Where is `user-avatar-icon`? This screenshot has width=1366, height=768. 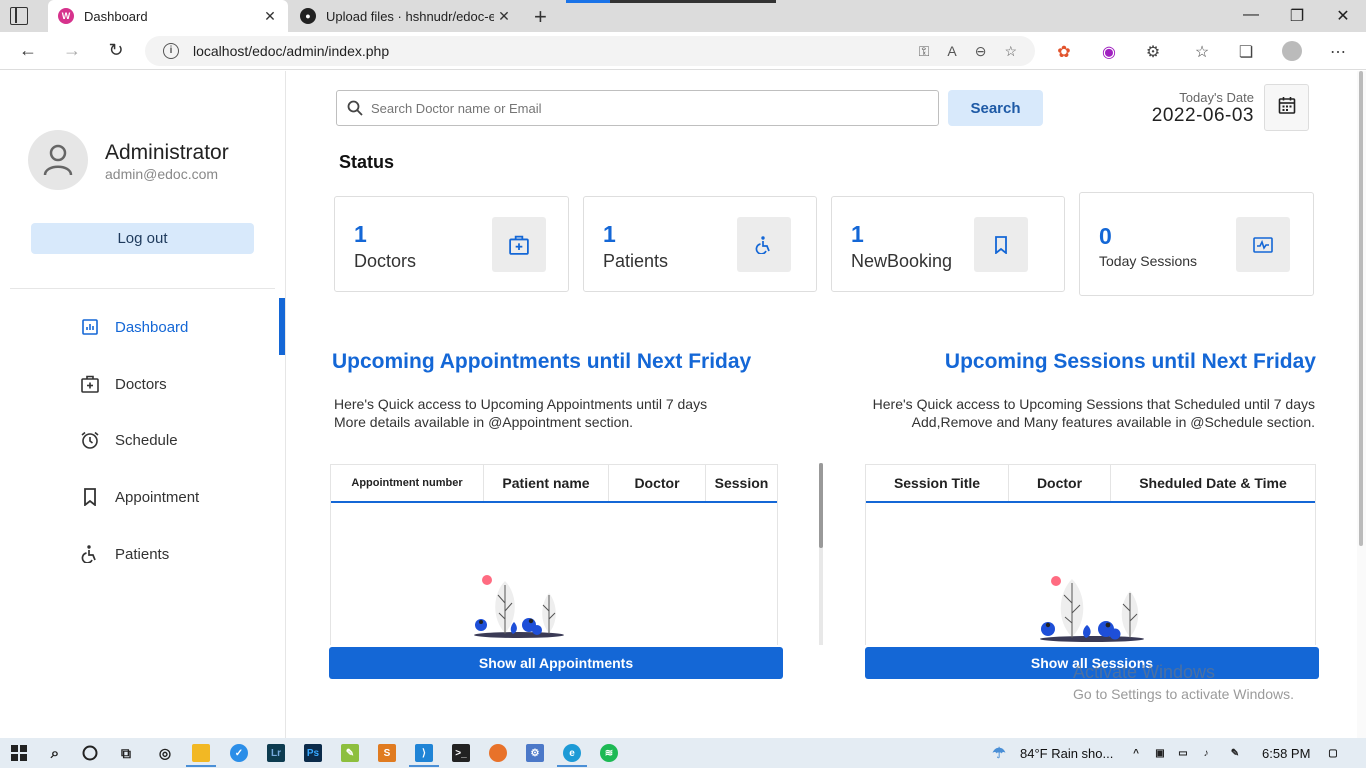
user-avatar-icon is located at coordinates (58, 160).